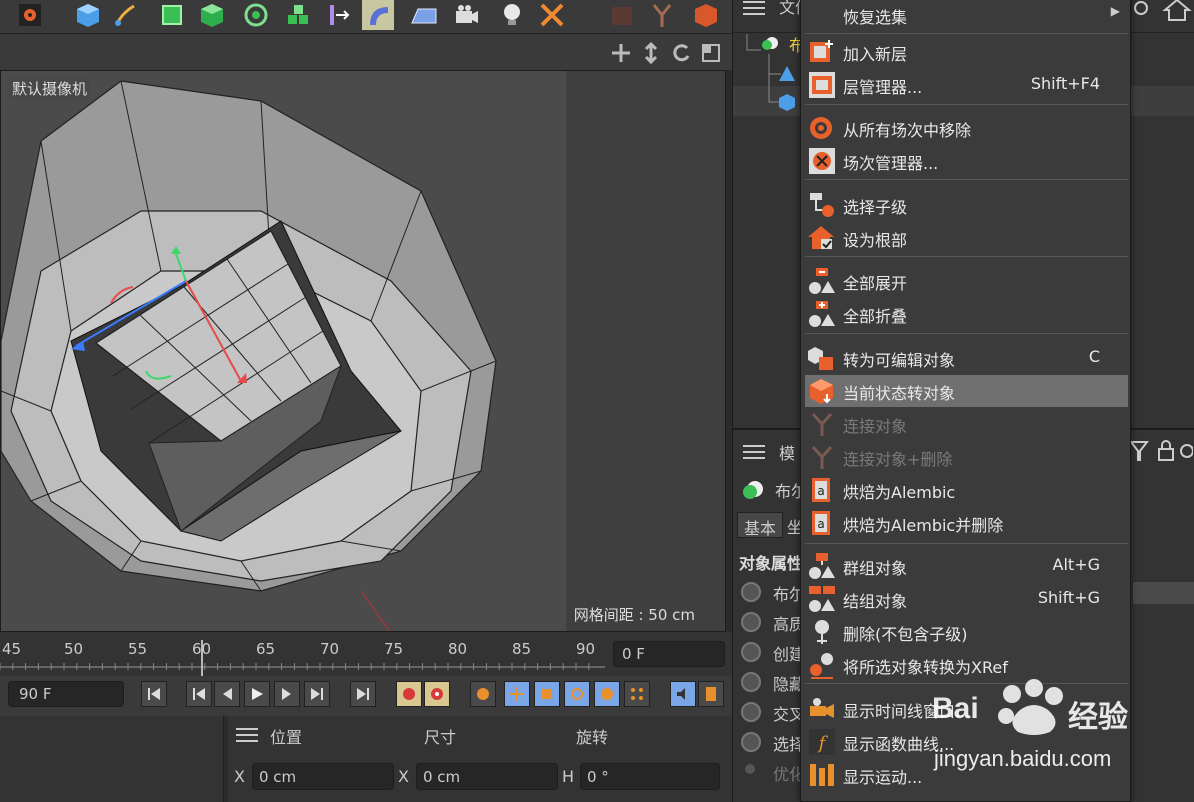  What do you see at coordinates (66, 694) in the screenshot?
I see `end-frame-field: 90 F` at bounding box center [66, 694].